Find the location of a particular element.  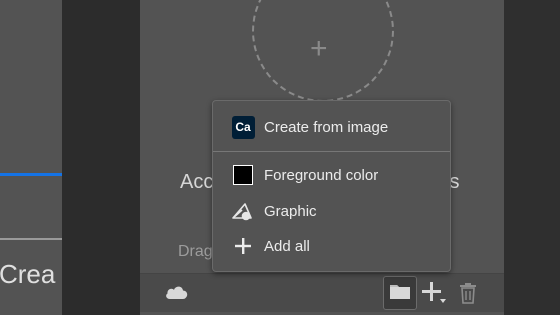

menu-item-create-from-image: Ca Create from image is located at coordinates (331, 127).